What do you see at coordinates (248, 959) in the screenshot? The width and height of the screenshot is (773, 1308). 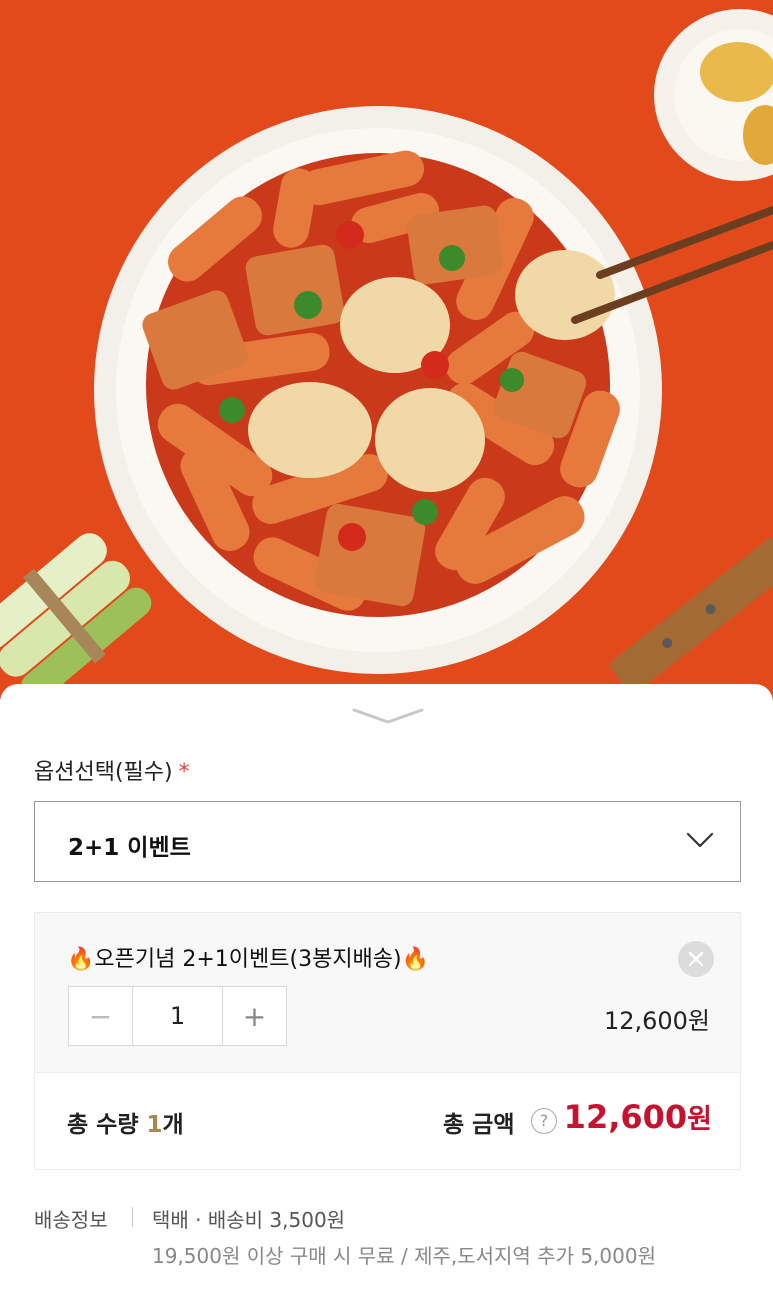 I see `item-name: 🔥오픈기념 2+1이벤트(3봉지배송)🔥` at bounding box center [248, 959].